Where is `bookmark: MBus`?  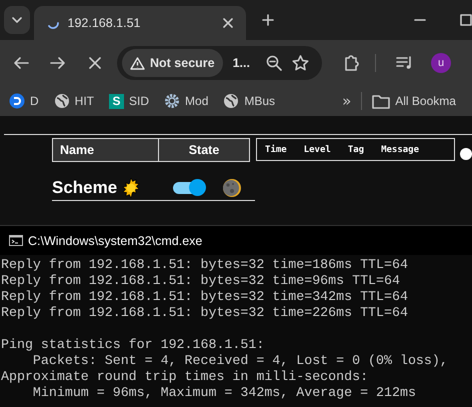 bookmark: MBus is located at coordinates (249, 101).